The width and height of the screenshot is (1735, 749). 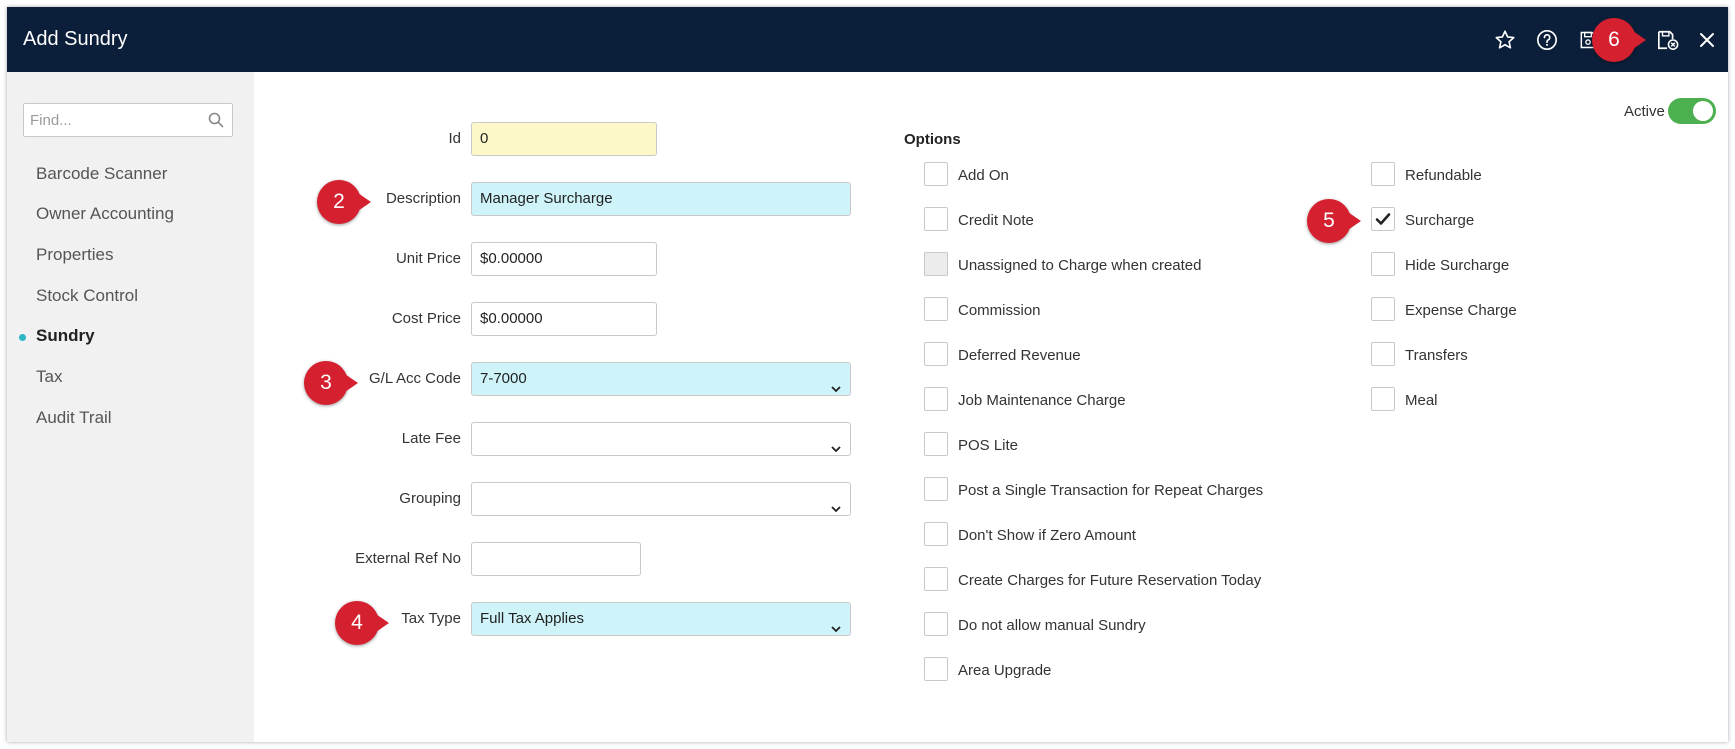 I want to click on transfers-checkbox, so click(x=1383, y=354).